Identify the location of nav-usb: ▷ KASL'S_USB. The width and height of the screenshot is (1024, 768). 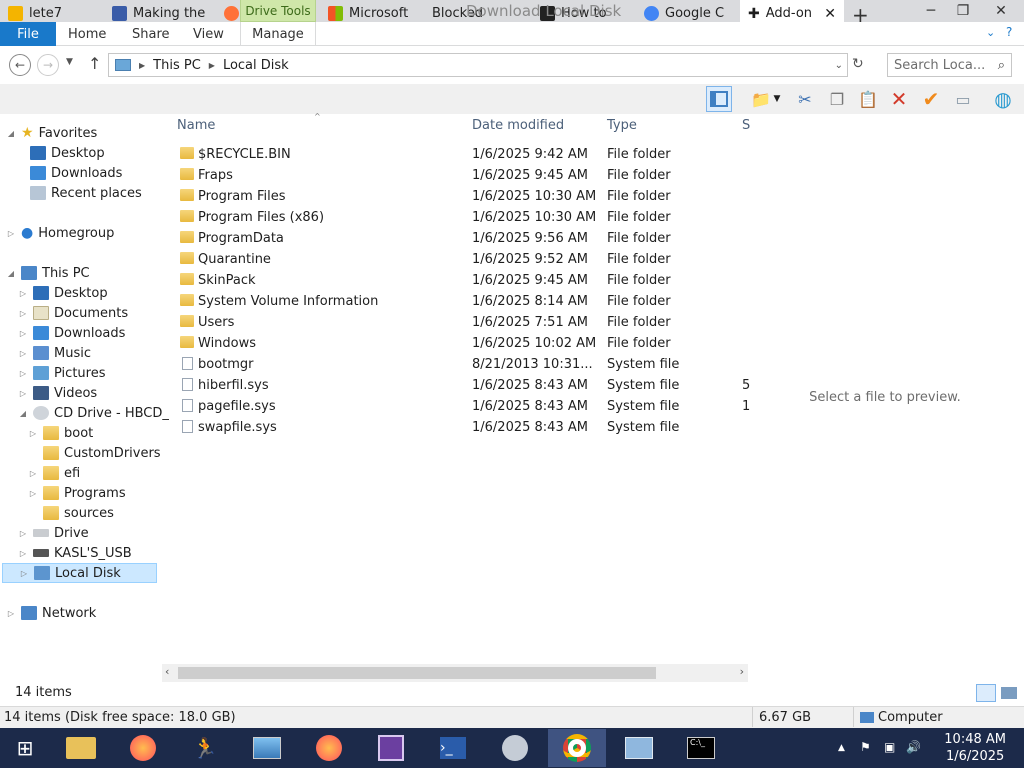
(75, 553).